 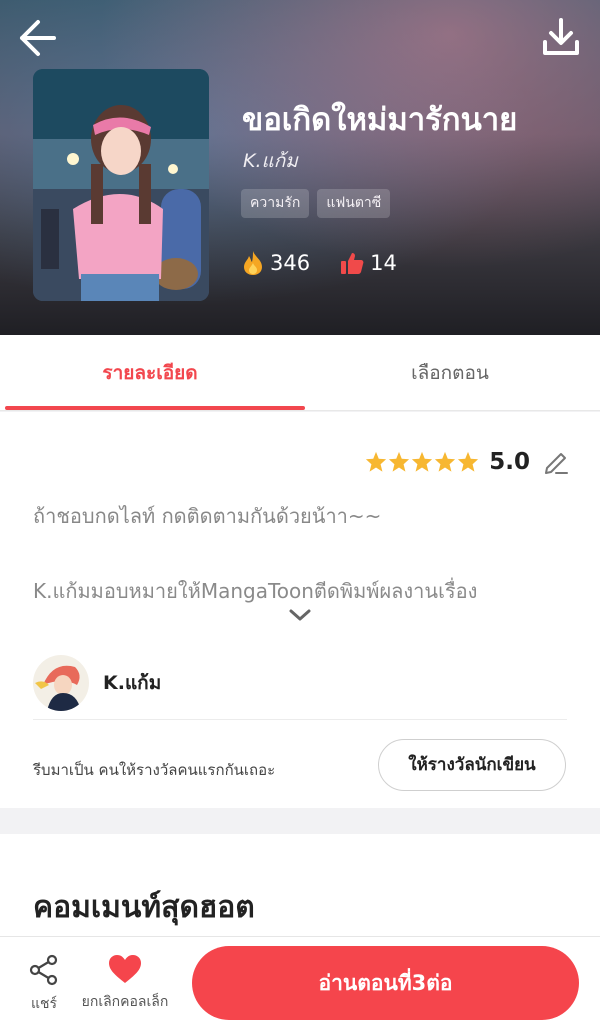 I want to click on author-name: K.แก้ม, so click(x=132, y=683).